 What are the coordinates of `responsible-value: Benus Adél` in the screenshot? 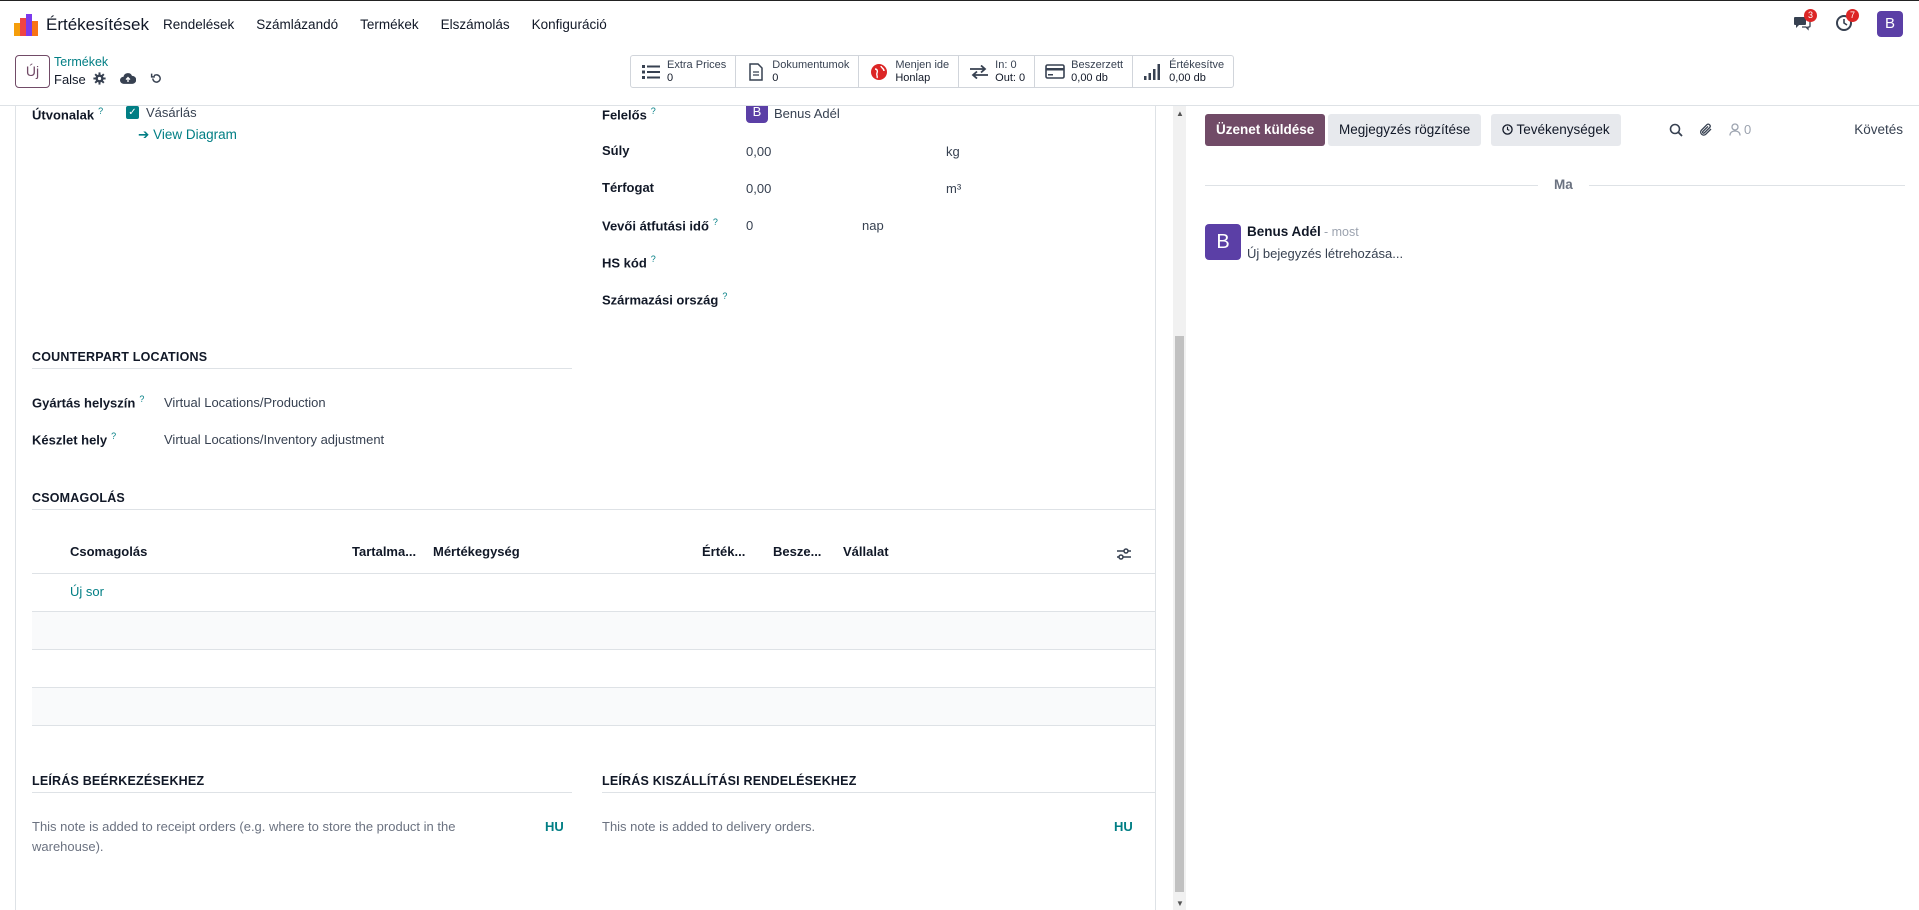 It's located at (807, 113).